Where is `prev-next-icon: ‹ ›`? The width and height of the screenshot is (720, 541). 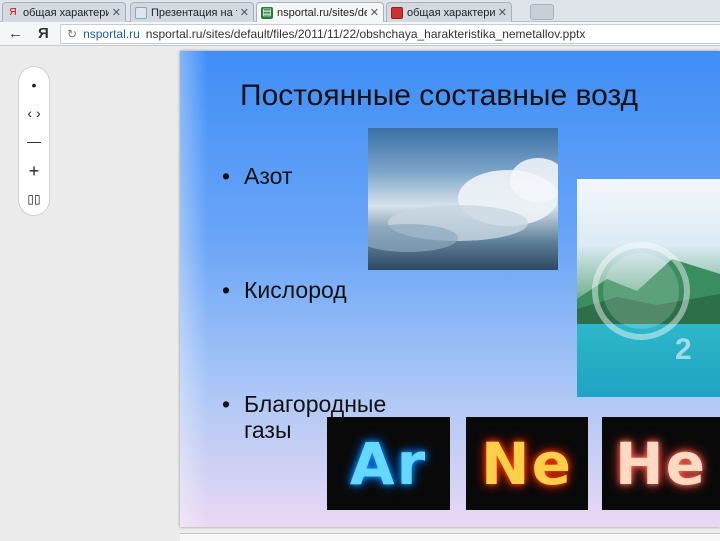 prev-next-icon: ‹ › is located at coordinates (34, 113).